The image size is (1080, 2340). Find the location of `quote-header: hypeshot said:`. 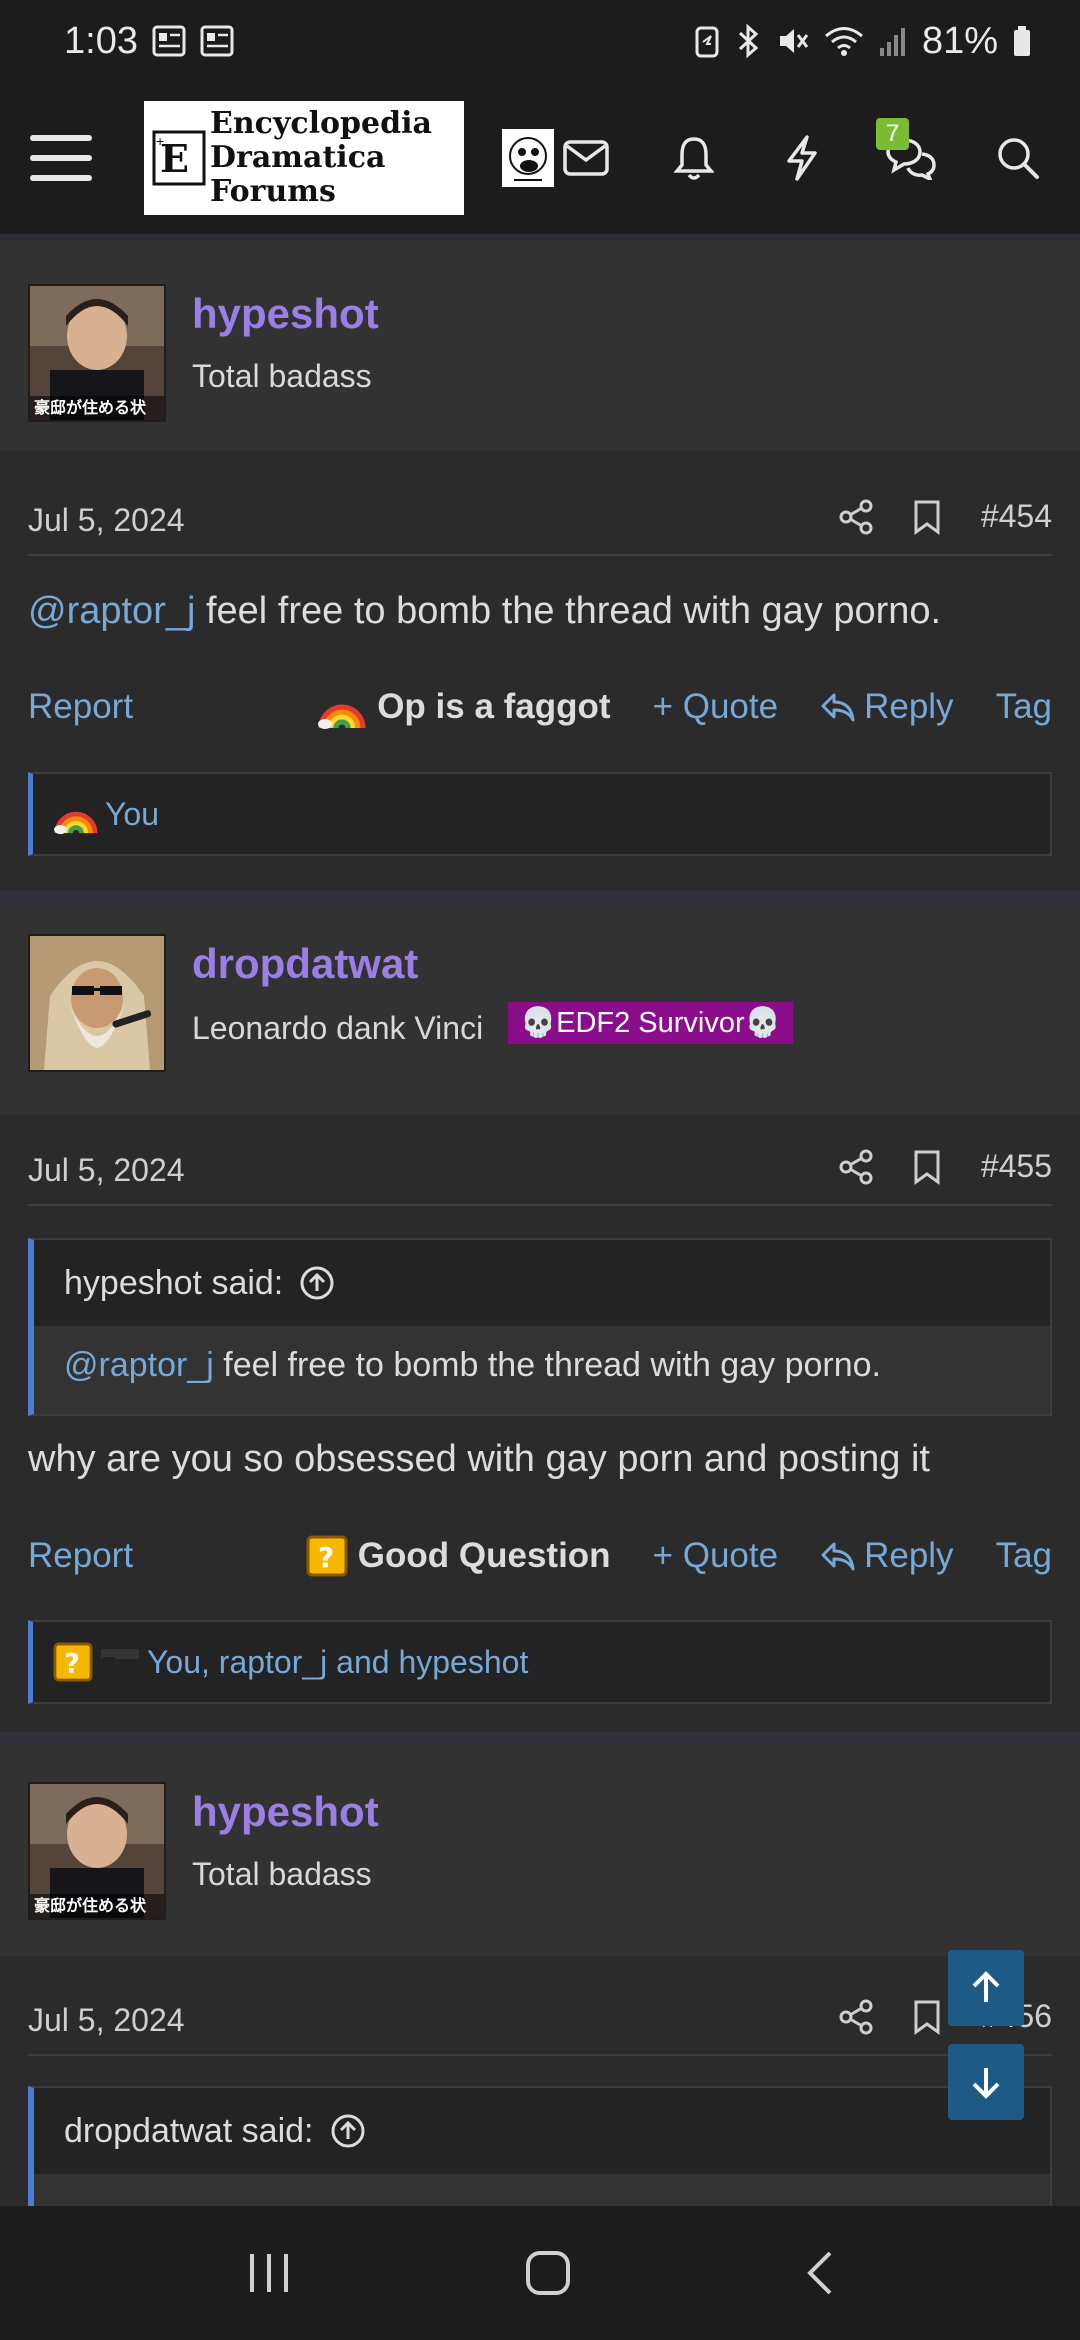

quote-header: hypeshot said: is located at coordinates (542, 1283).